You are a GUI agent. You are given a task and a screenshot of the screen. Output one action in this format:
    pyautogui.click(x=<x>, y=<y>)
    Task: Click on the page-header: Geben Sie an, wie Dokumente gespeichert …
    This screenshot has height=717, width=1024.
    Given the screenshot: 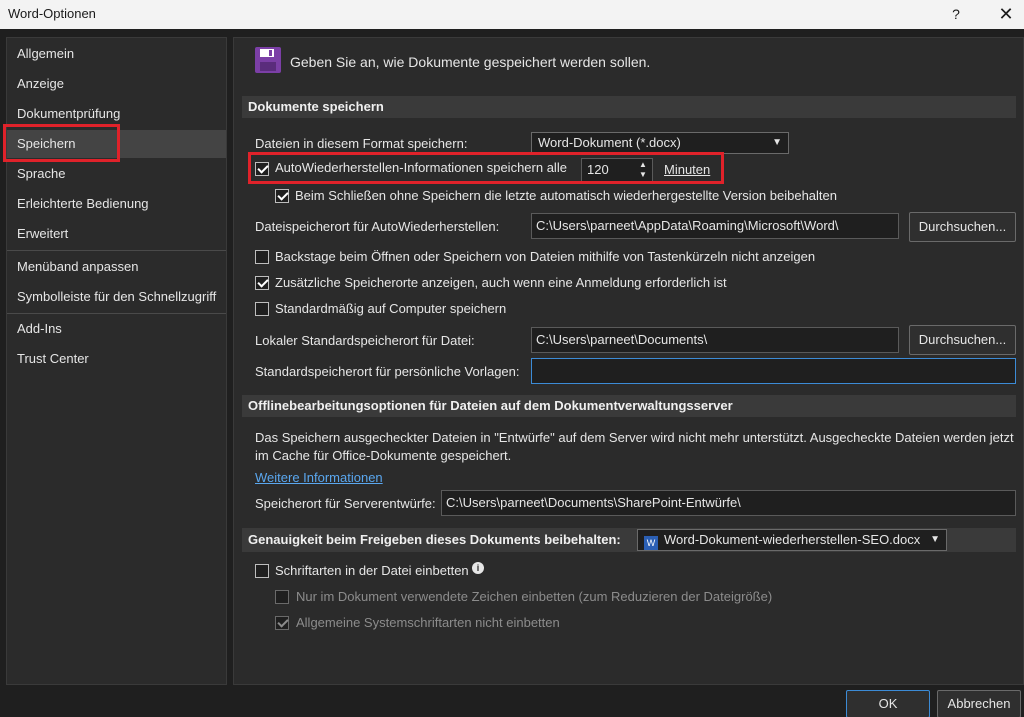 What is the action you would take?
    pyautogui.click(x=470, y=62)
    